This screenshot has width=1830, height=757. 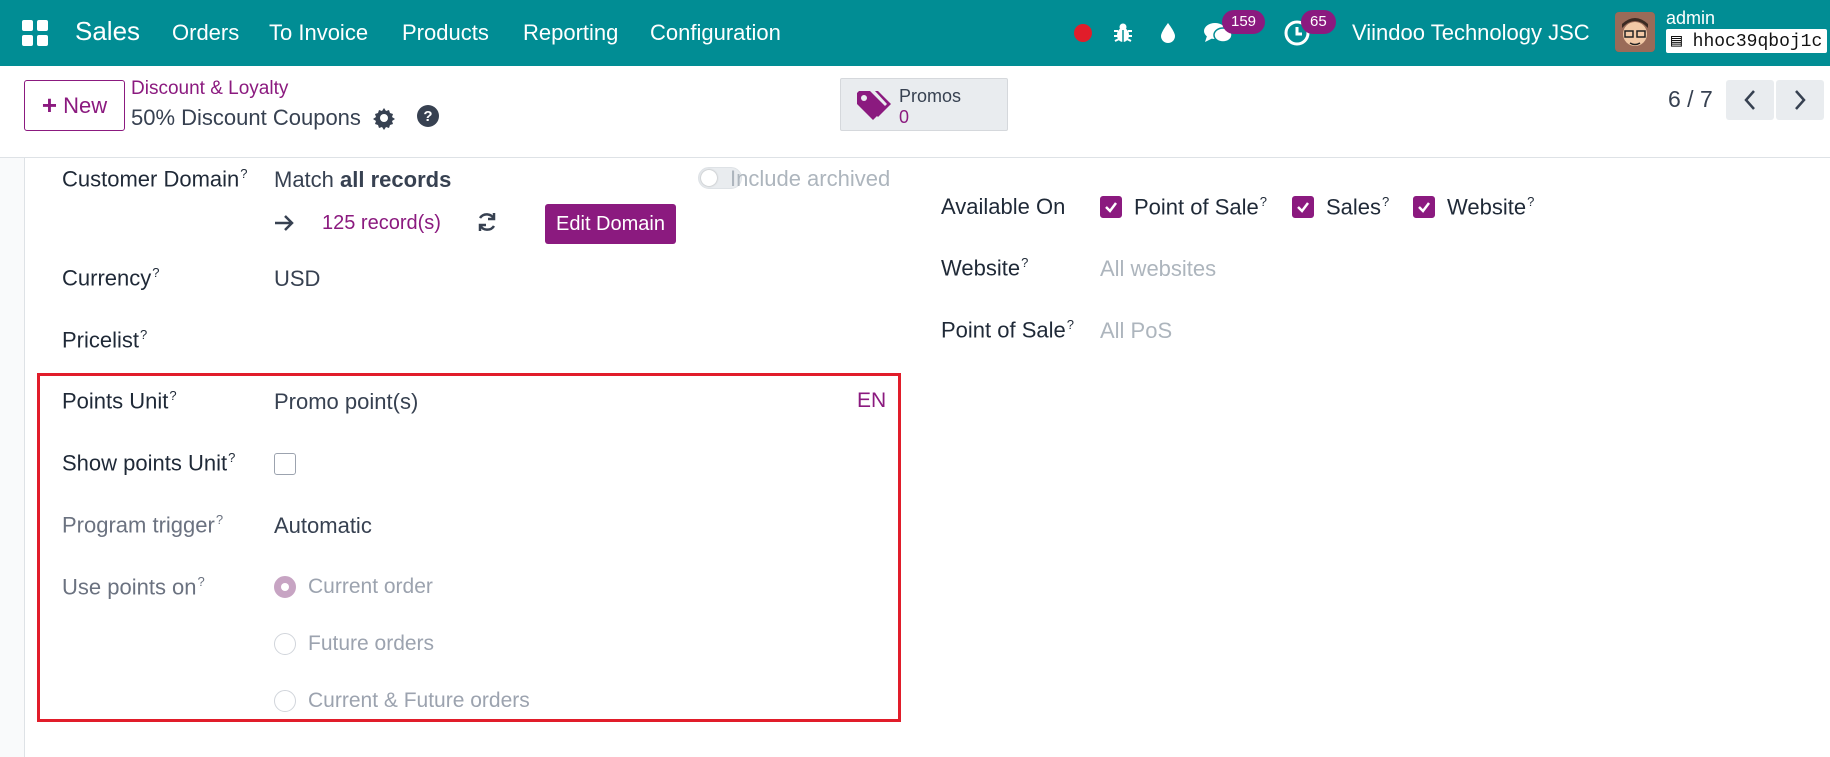 I want to click on radio-current-future-orders, so click(x=285, y=701).